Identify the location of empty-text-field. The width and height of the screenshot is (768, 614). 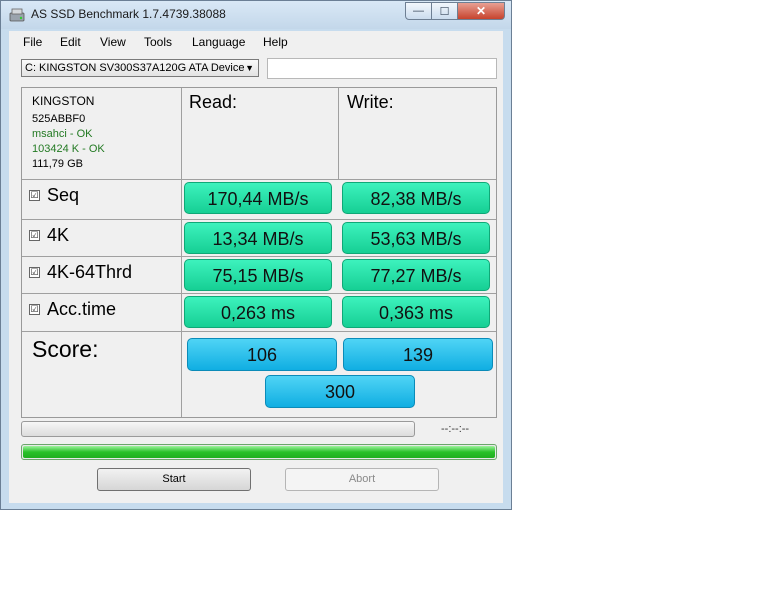
(382, 68).